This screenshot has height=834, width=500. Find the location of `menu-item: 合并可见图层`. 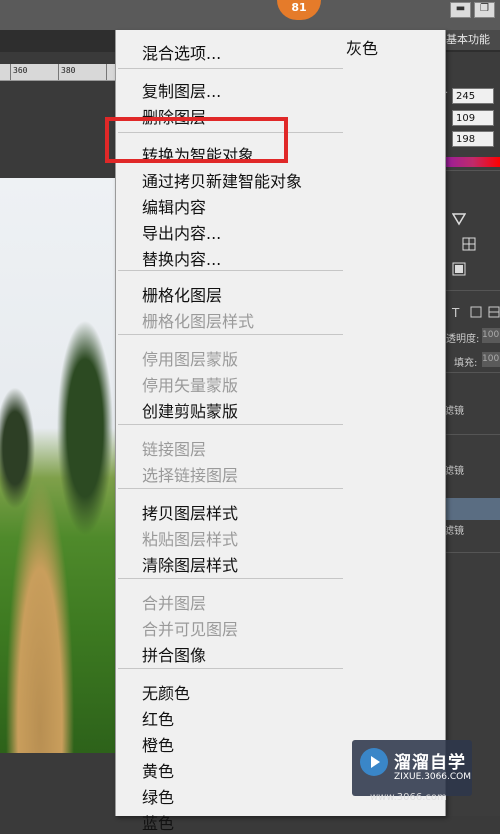

menu-item: 合并可见图层 is located at coordinates (190, 629).